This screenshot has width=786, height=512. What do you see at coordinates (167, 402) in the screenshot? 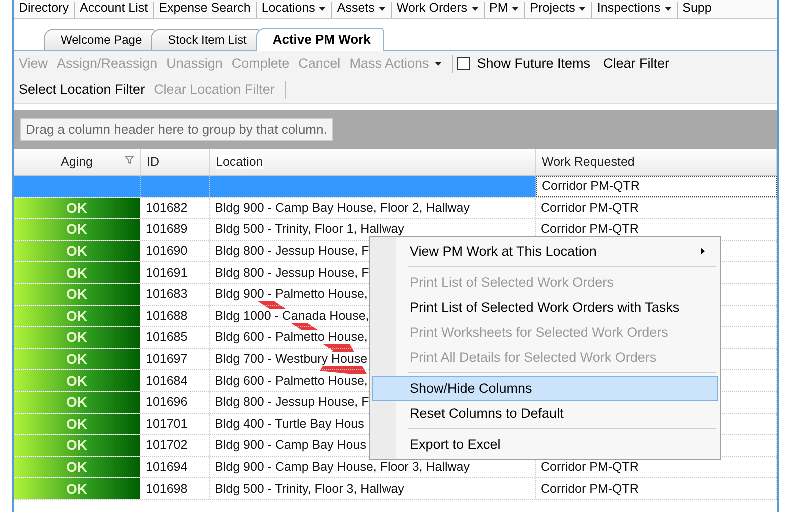
I see `table-cell: 101696` at bounding box center [167, 402].